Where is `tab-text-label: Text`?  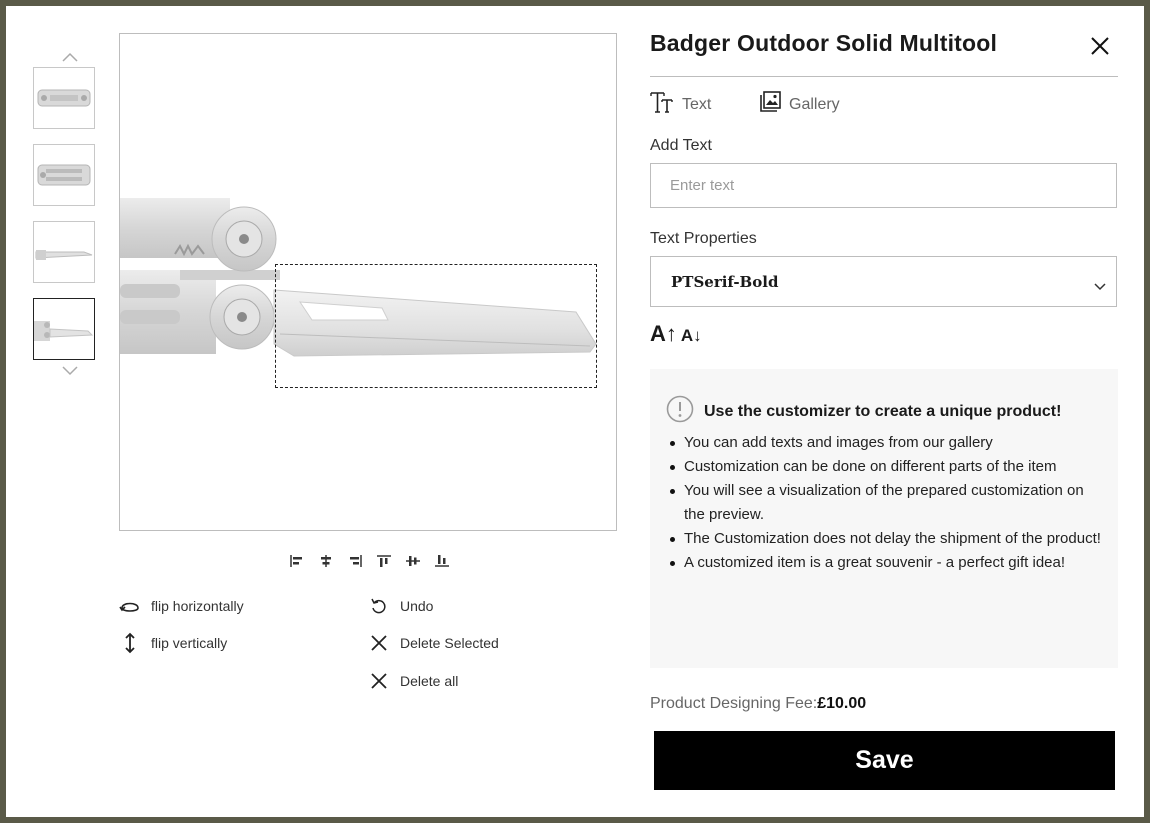
tab-text-label: Text is located at coordinates (697, 104).